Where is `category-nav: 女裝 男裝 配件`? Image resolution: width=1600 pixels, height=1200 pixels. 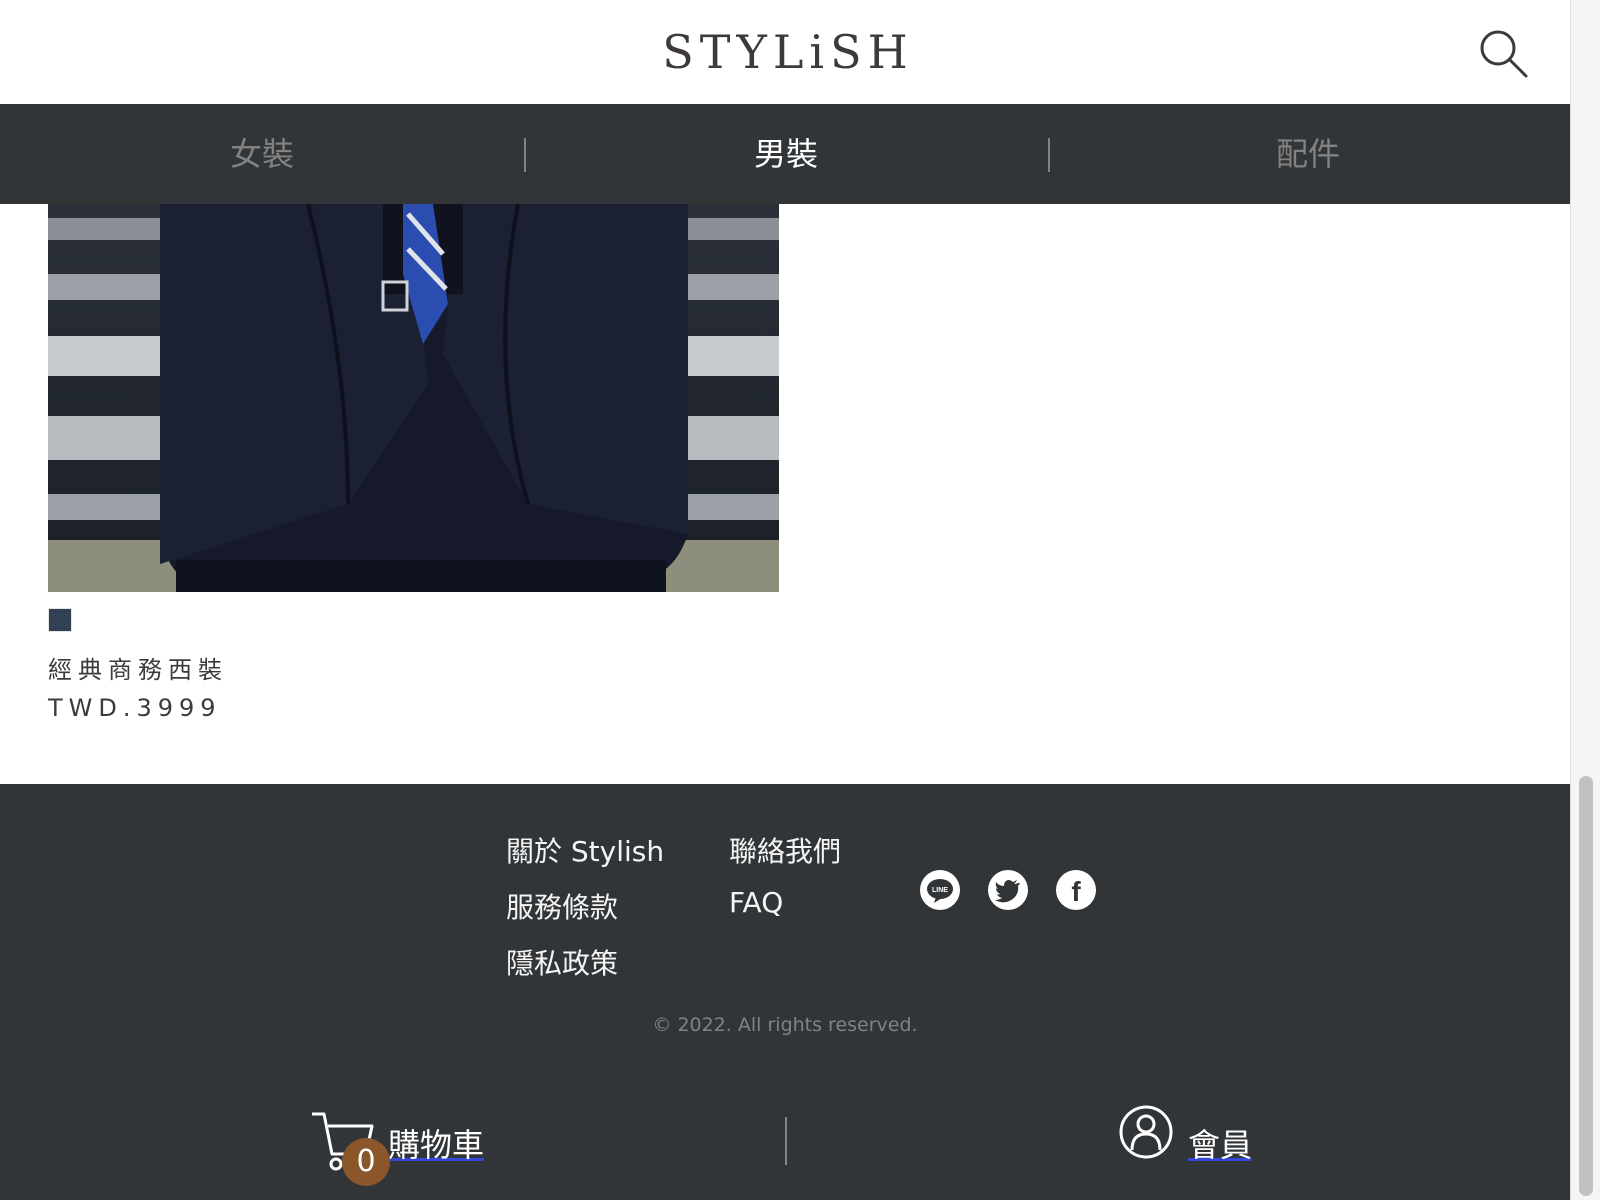
category-nav: 女裝 男裝 配件 is located at coordinates (785, 154).